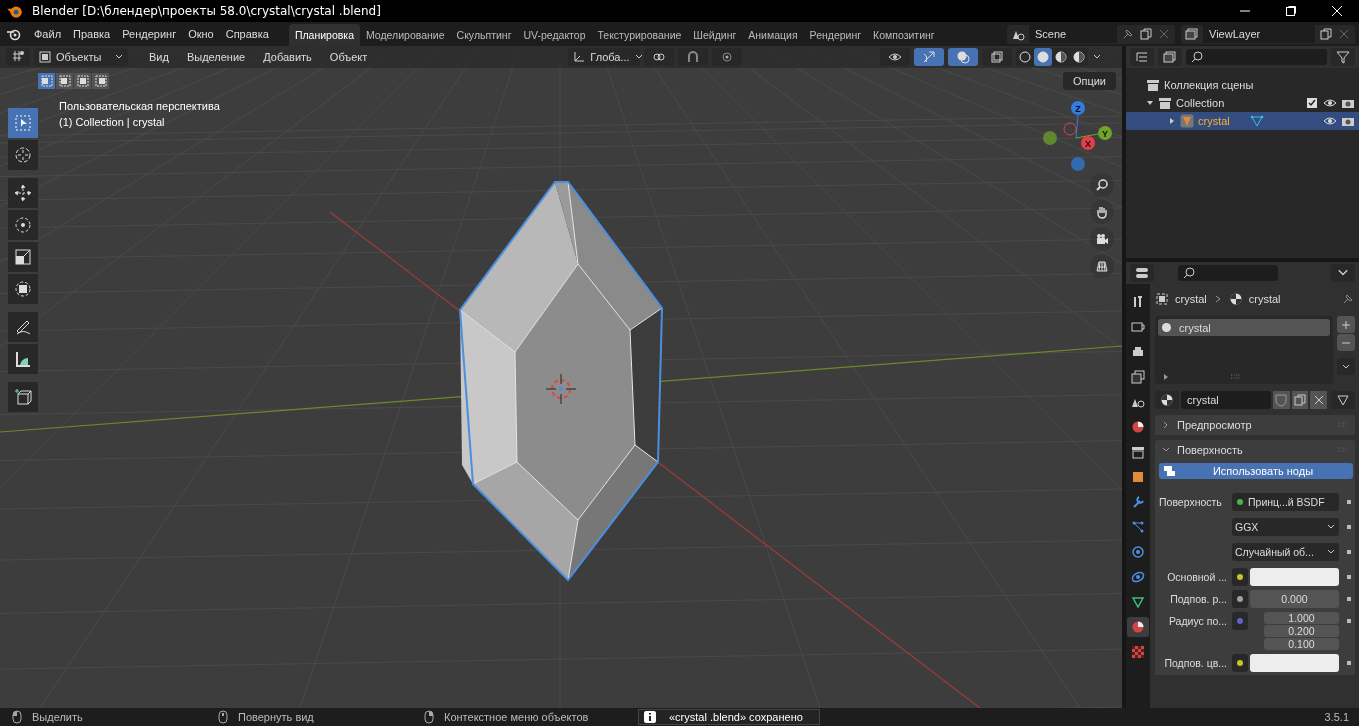  What do you see at coordinates (149, 34) in the screenshot?
I see `menu-item: Рендеринг` at bounding box center [149, 34].